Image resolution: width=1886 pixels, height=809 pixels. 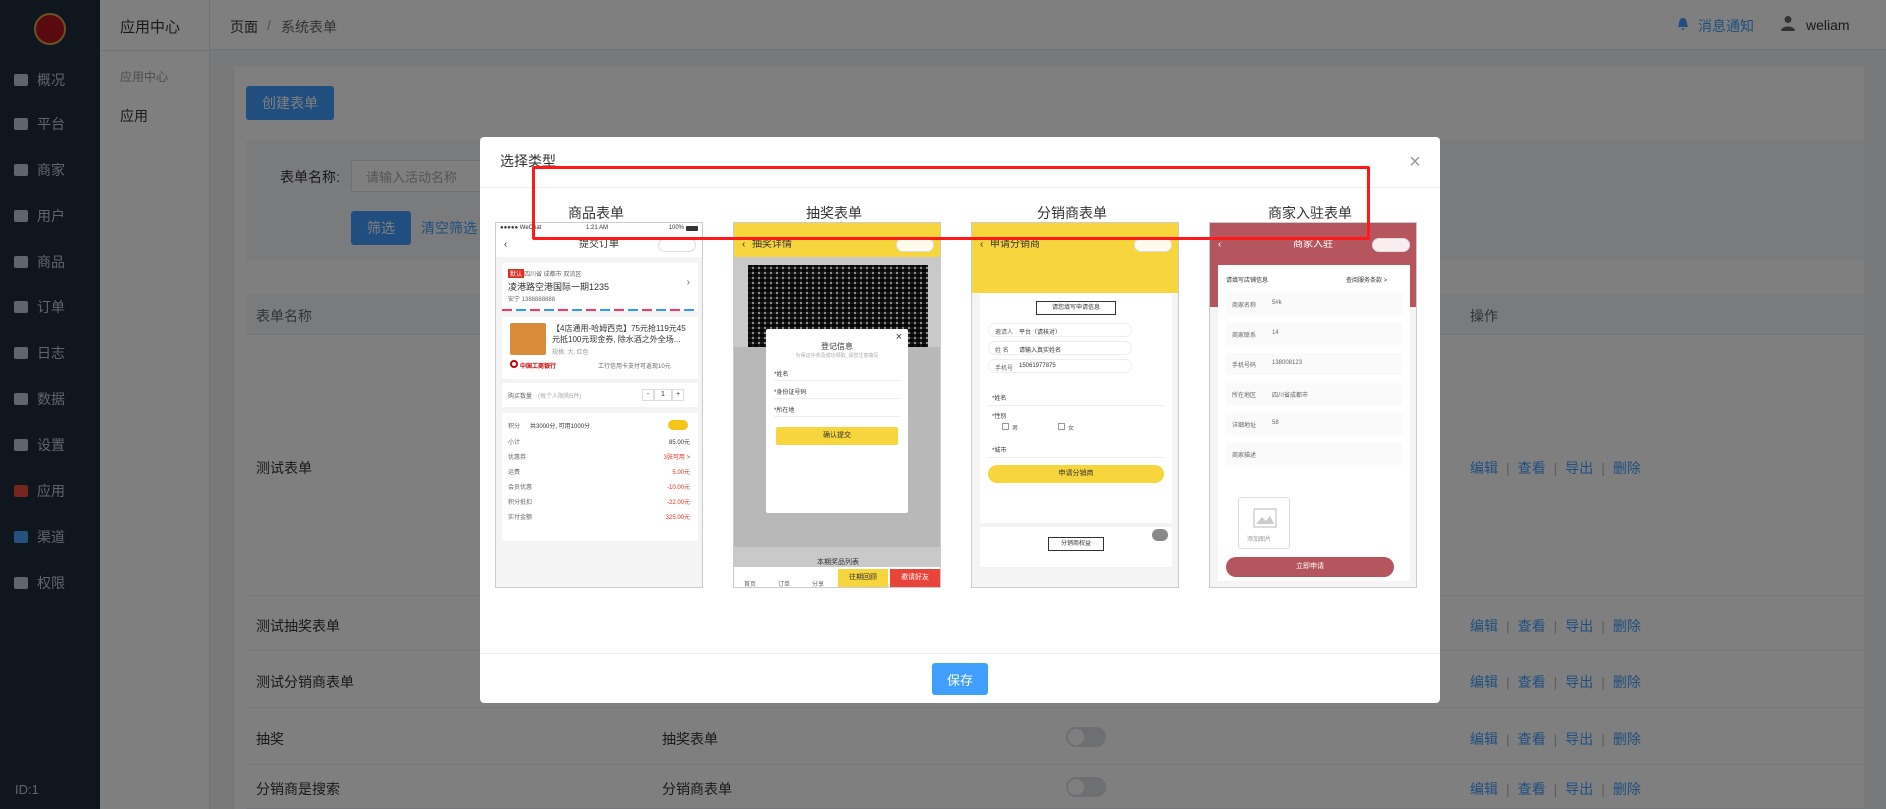 What do you see at coordinates (1015, 429) in the screenshot?
I see `label-male: 男` at bounding box center [1015, 429].